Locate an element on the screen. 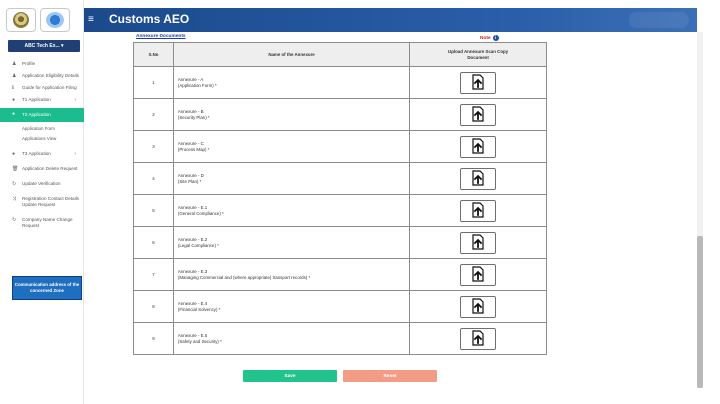 Image resolution: width=720 pixels, height=404 pixels. sidebar-item-t1: ● T1 Application › is located at coordinates (42, 100).